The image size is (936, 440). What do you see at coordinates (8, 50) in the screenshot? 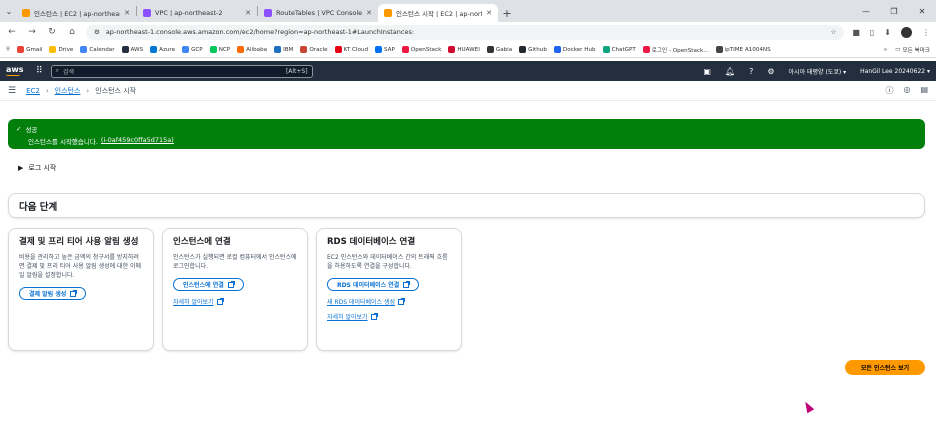
I see `apps-grid-icon: ⠿` at bounding box center [8, 50].